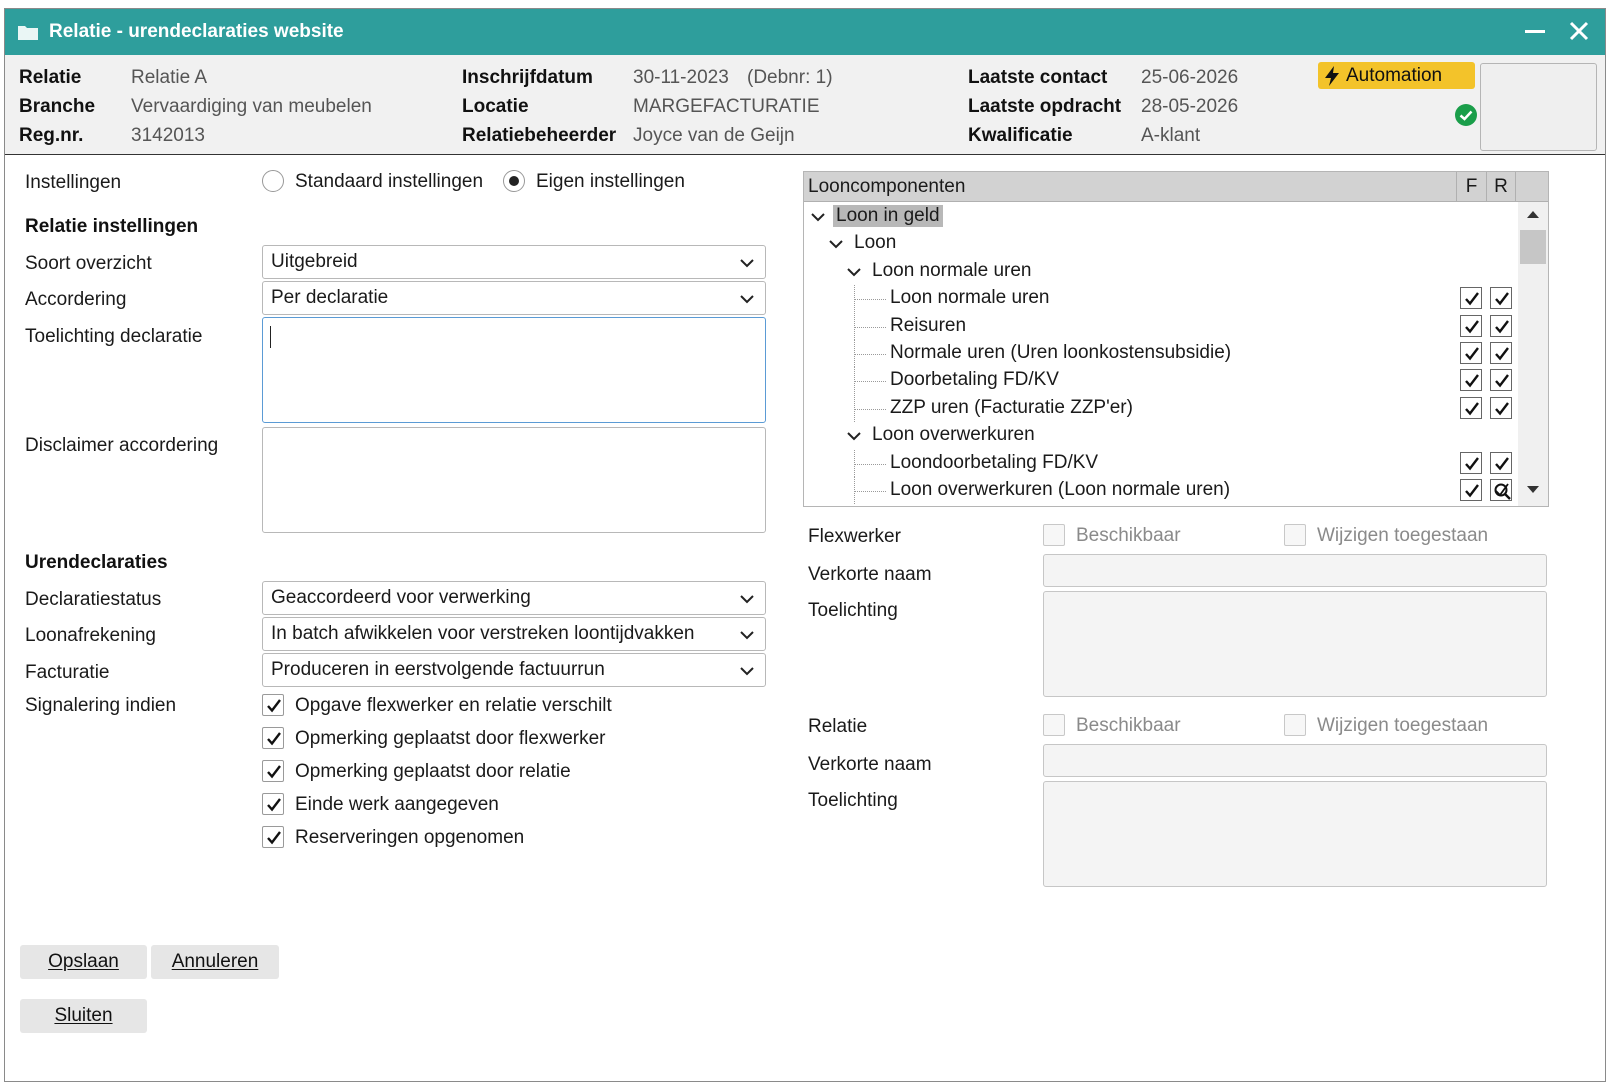  Describe the element at coordinates (1160, 435) in the screenshot. I see `tree-row: Loon overwerkuren` at that location.